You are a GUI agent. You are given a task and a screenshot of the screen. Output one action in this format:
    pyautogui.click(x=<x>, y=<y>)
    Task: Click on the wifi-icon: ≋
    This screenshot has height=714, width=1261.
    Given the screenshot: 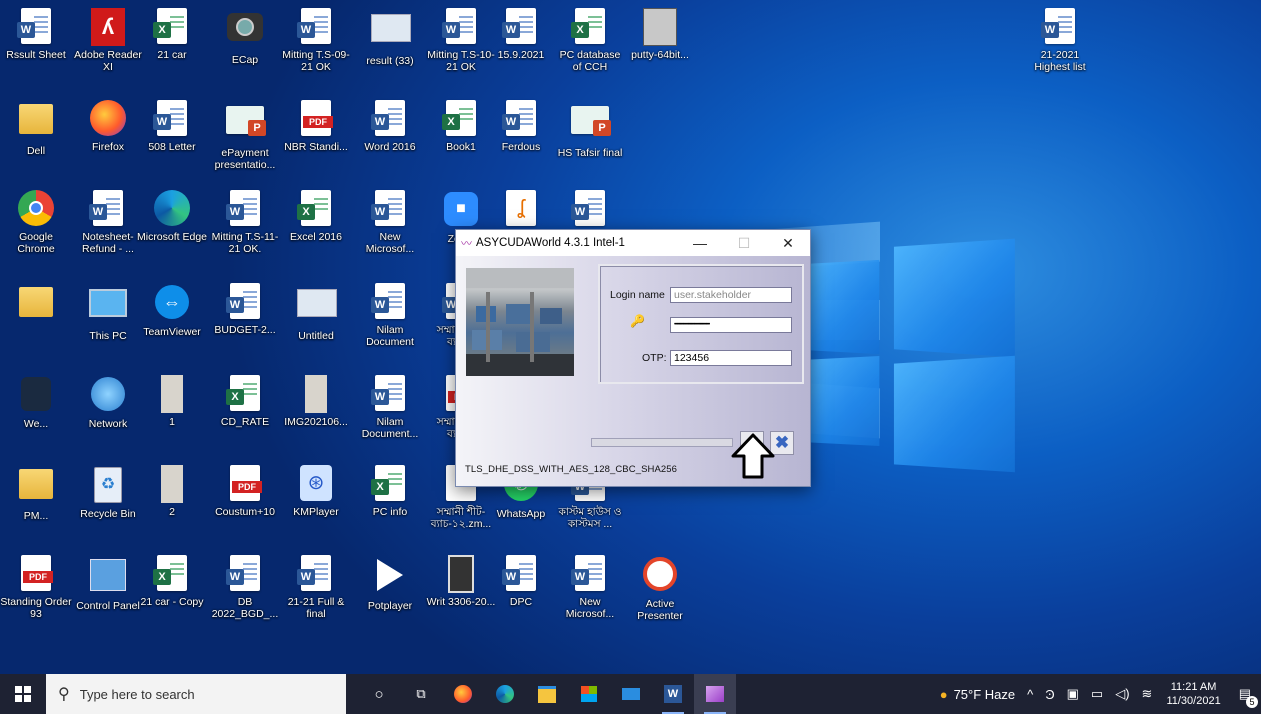 What is the action you would take?
    pyautogui.click(x=1147, y=694)
    